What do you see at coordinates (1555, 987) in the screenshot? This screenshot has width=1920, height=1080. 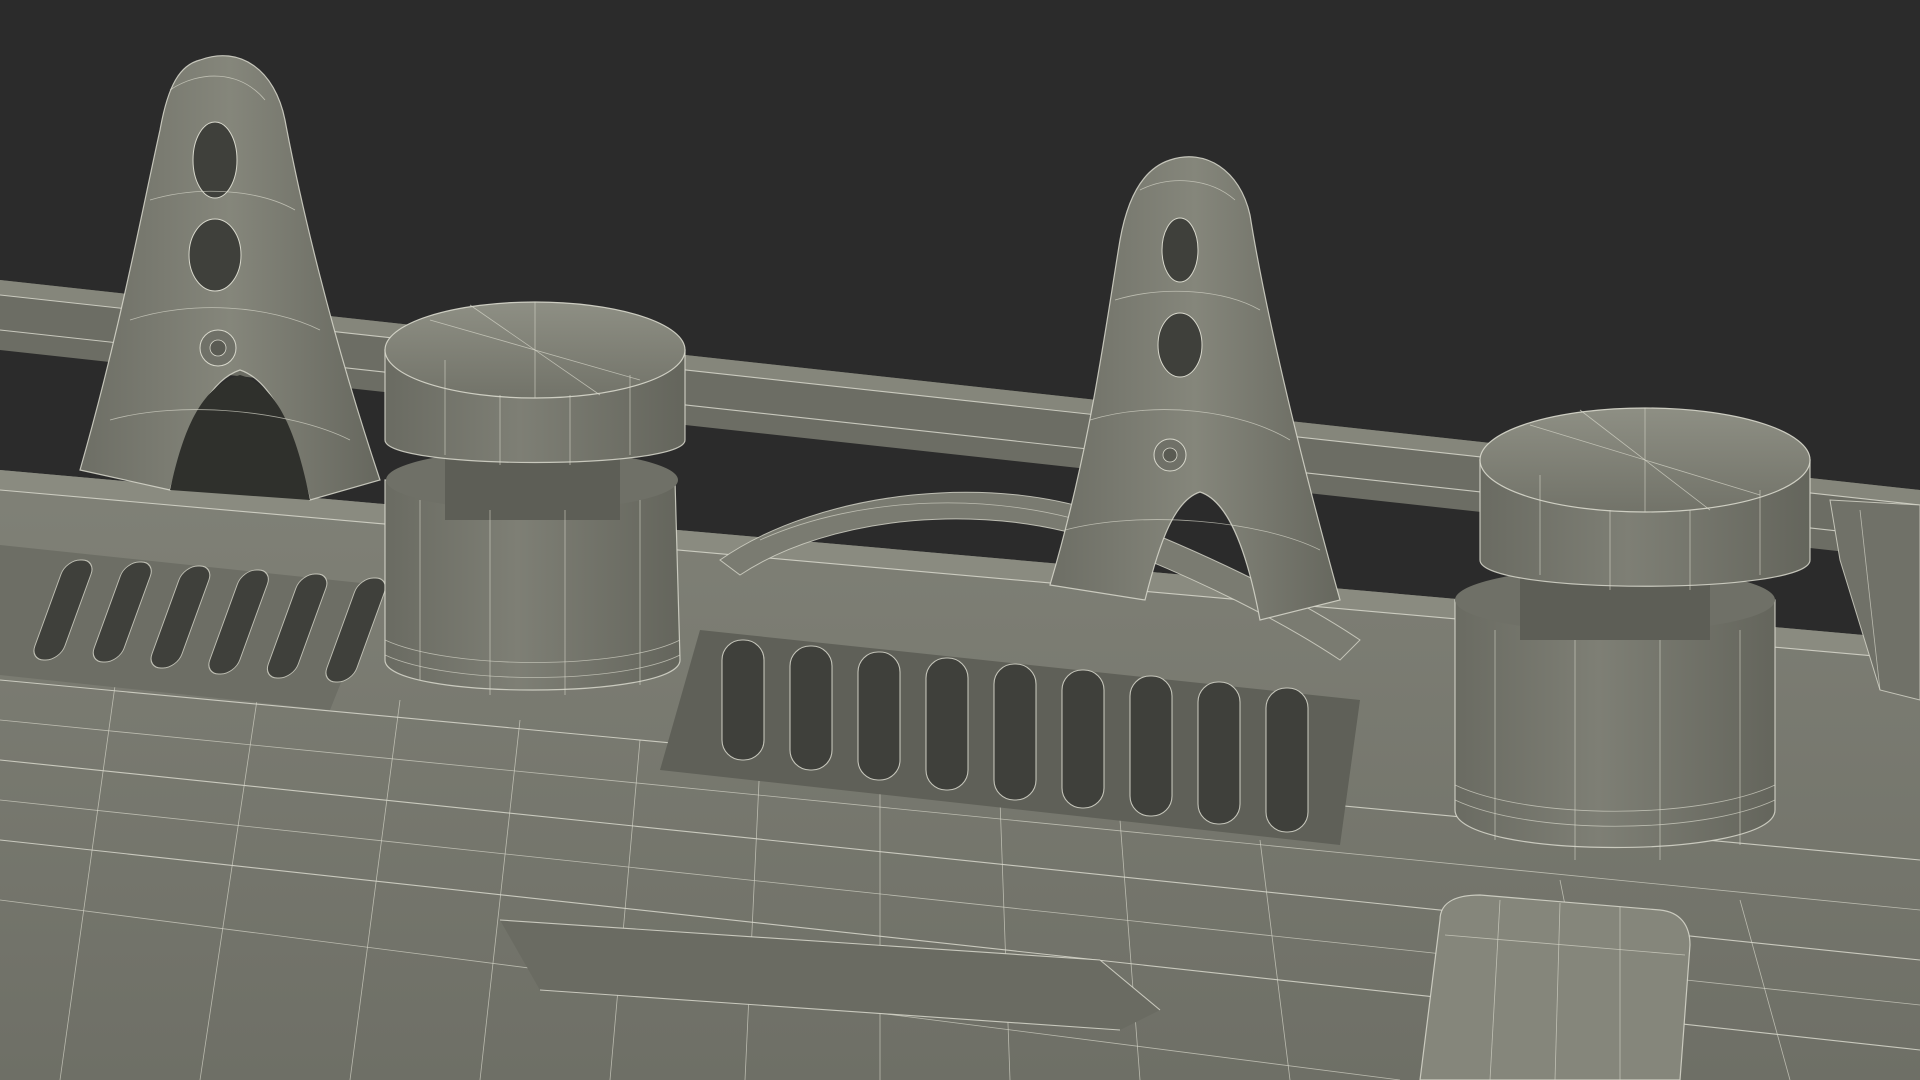 I see `front-handle-block` at bounding box center [1555, 987].